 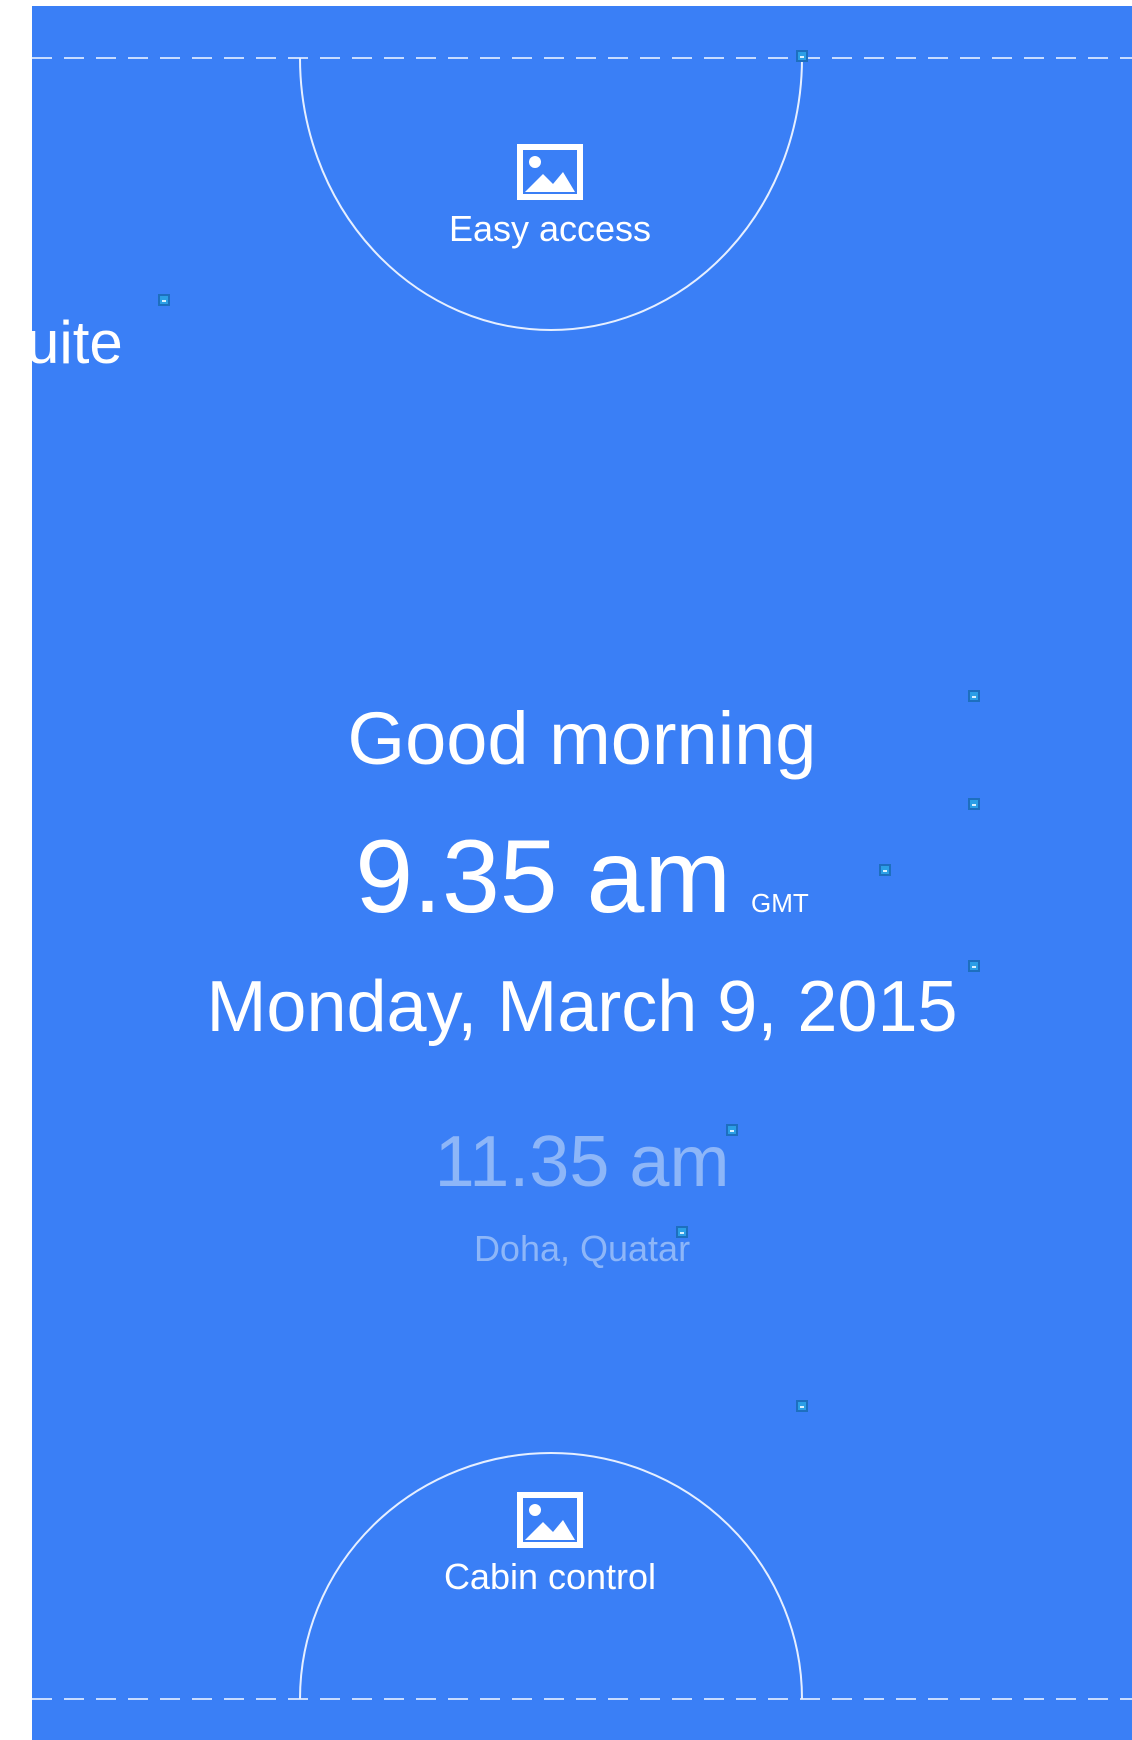 What do you see at coordinates (582, 1007) in the screenshot?
I see `current-date: Monday, March 9, 2015` at bounding box center [582, 1007].